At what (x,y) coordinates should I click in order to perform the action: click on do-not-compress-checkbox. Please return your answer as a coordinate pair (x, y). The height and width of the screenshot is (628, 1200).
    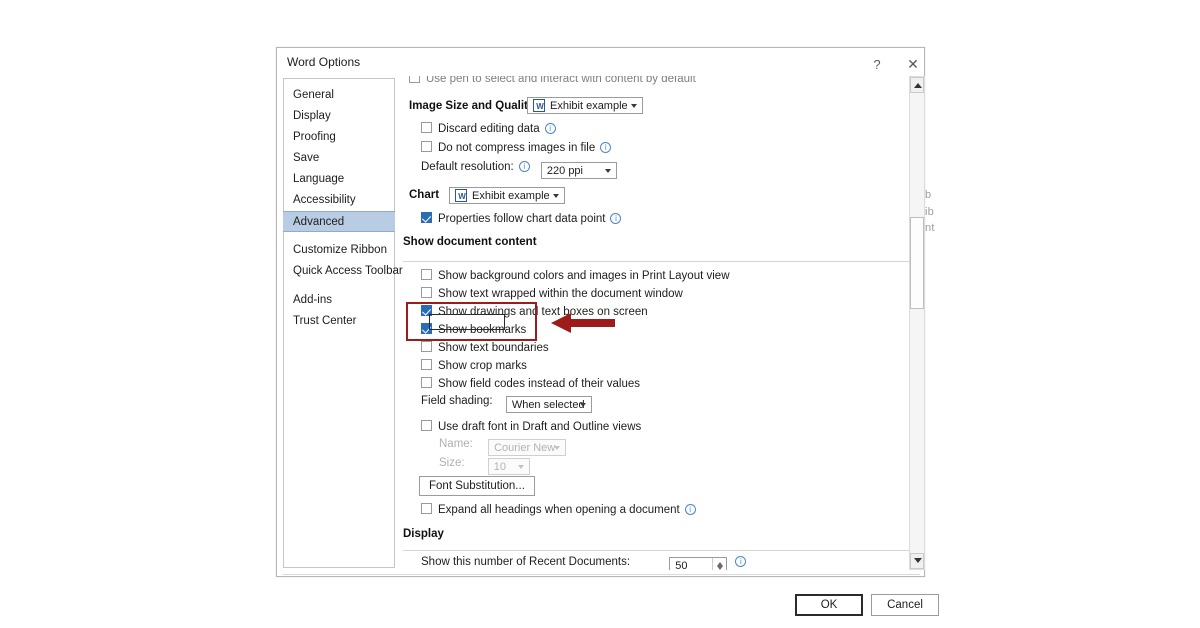
    Looking at the image, I should click on (426, 146).